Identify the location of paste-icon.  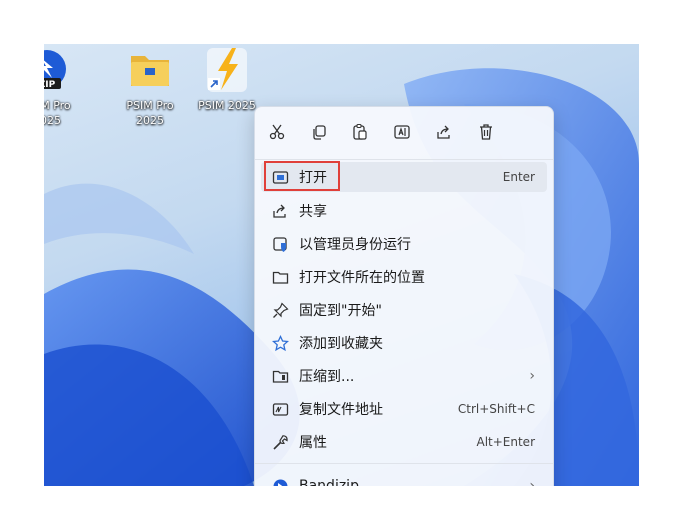
(360, 131).